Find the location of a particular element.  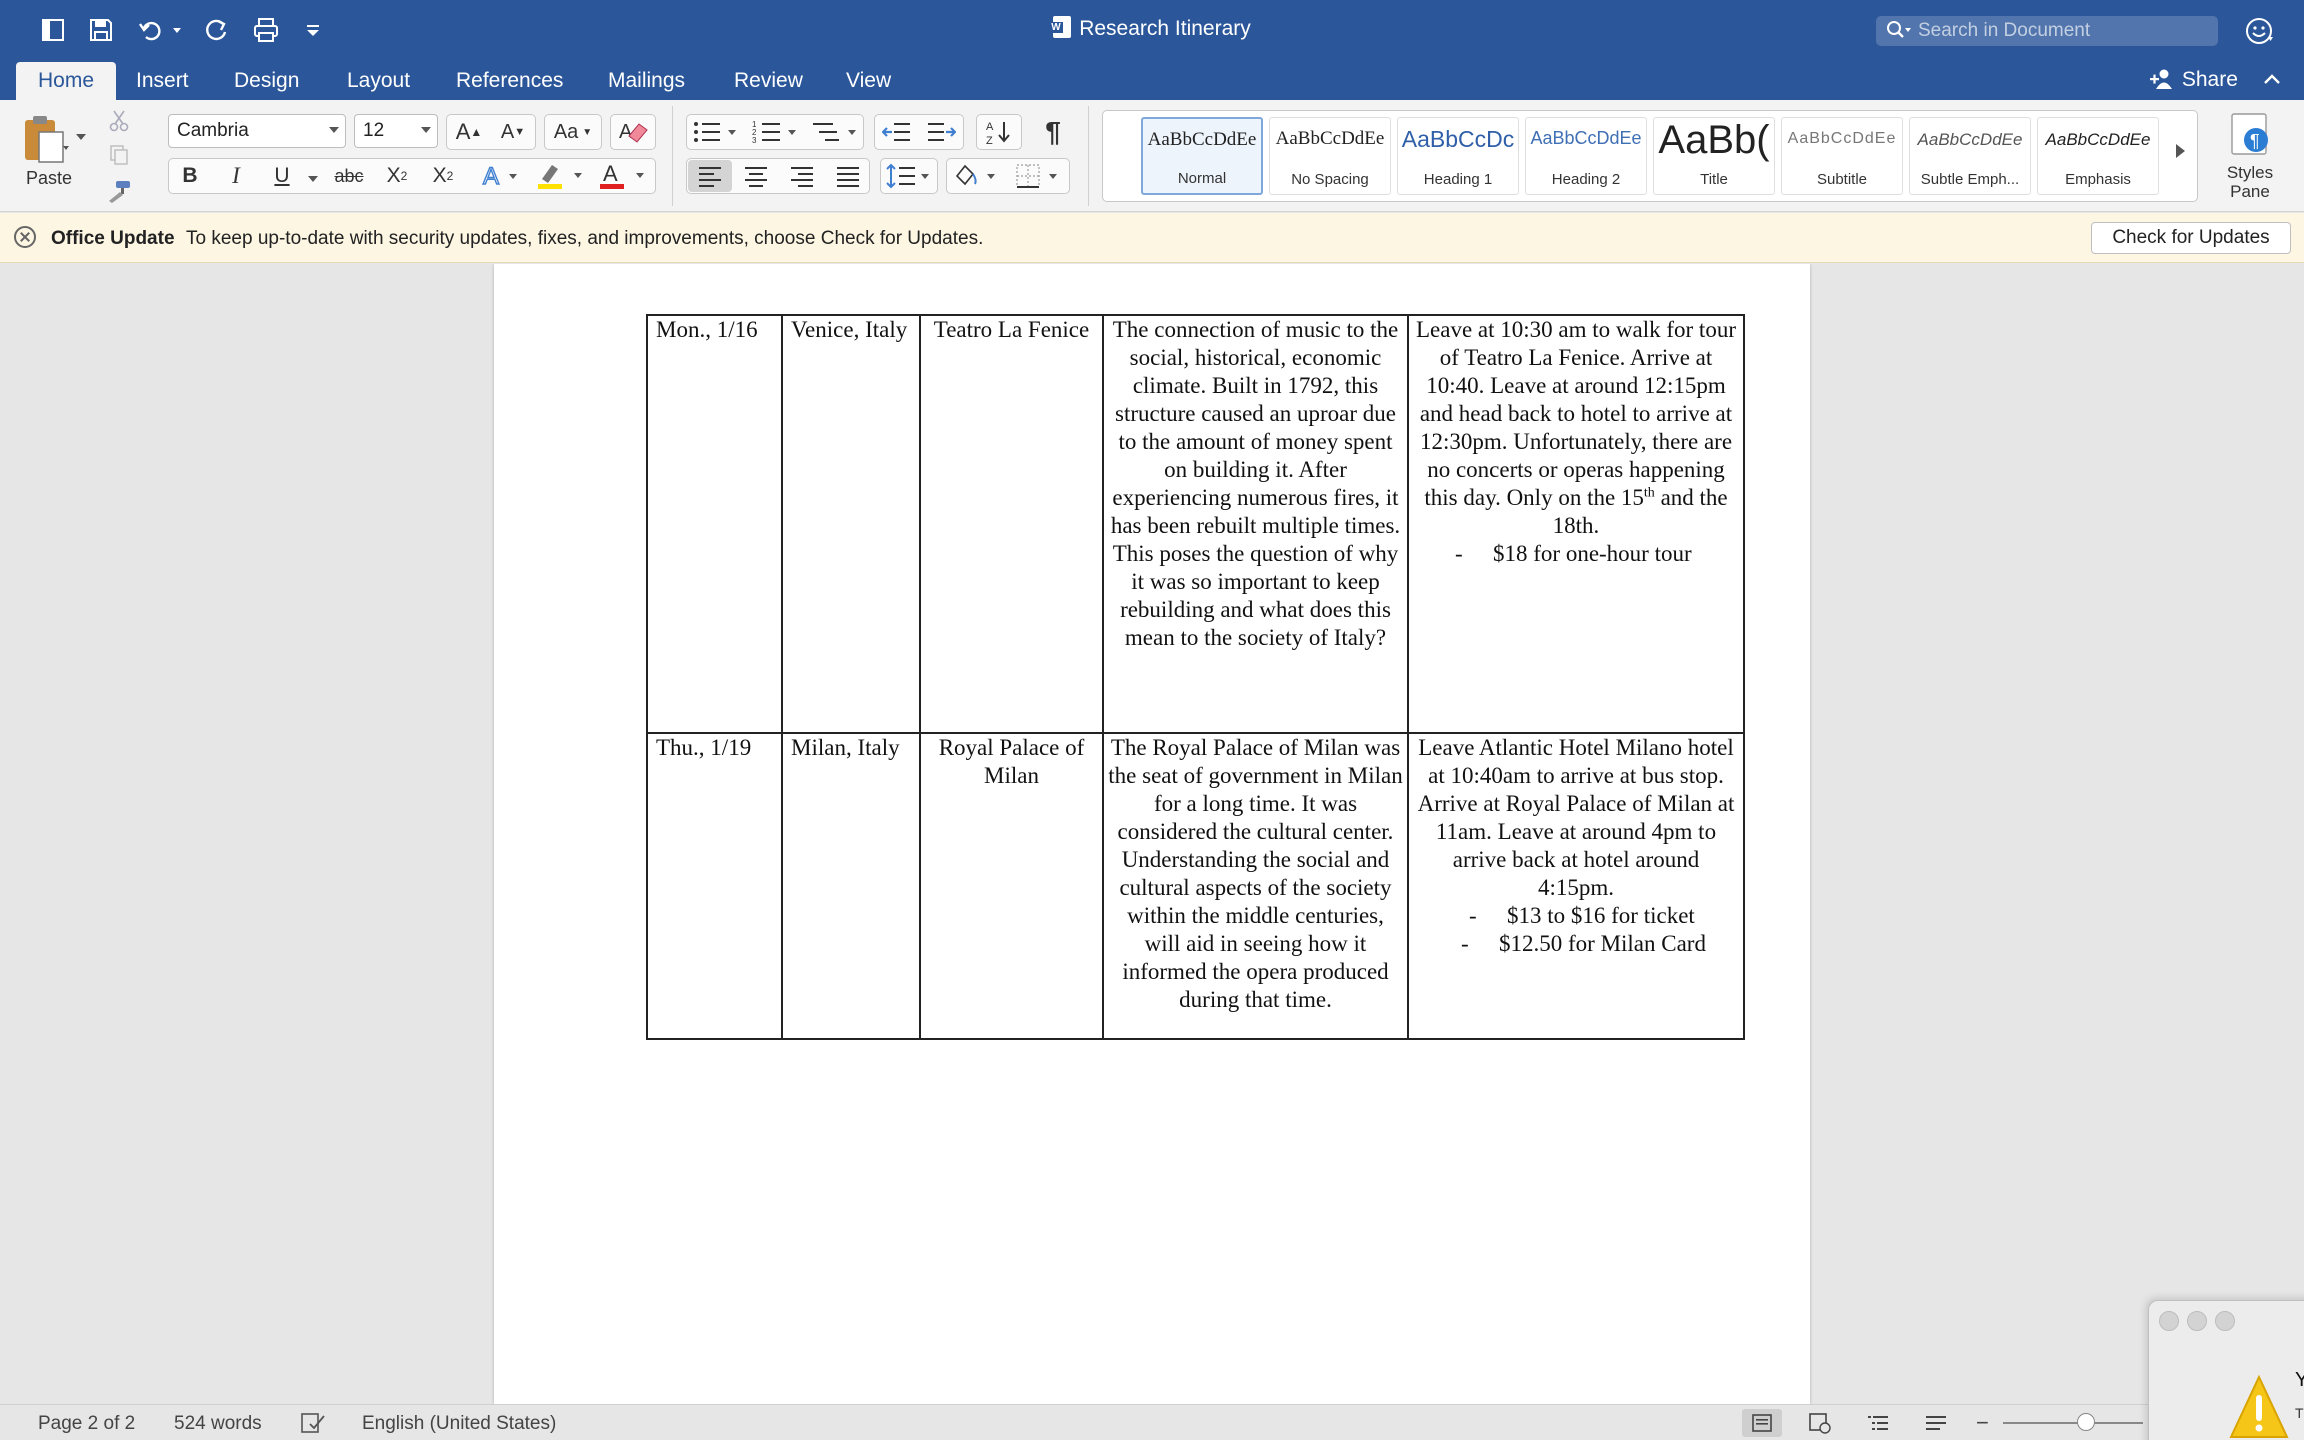

styles-gallery-next-icon is located at coordinates (2180, 151).